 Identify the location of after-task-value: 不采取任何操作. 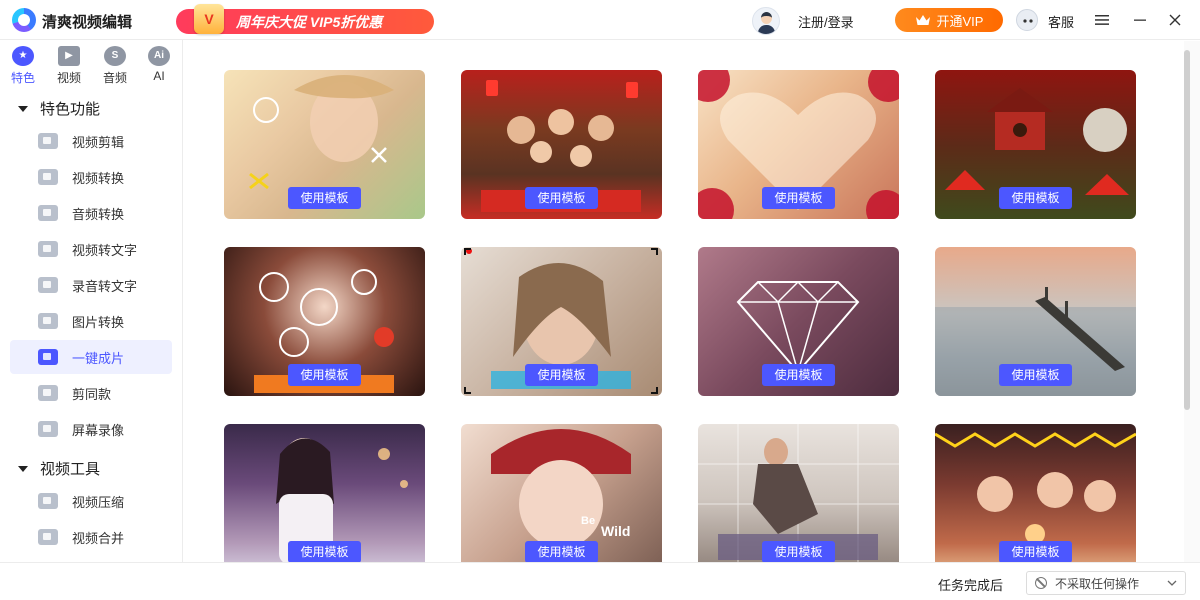
(1097, 583).